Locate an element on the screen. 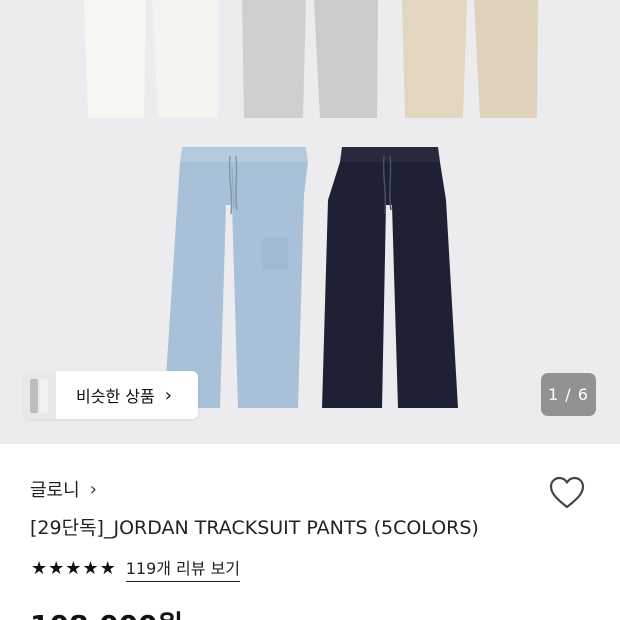  pants-white-image is located at coordinates (151, 59).